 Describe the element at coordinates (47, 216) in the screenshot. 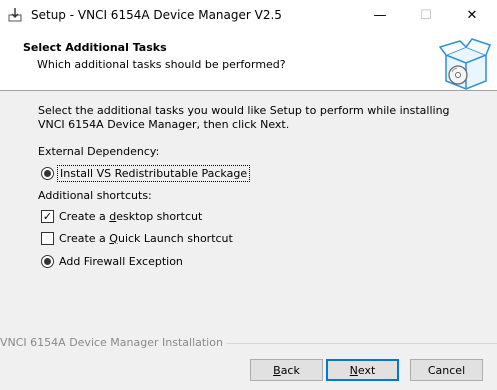

I see `checkmark-icon: ✓` at that location.